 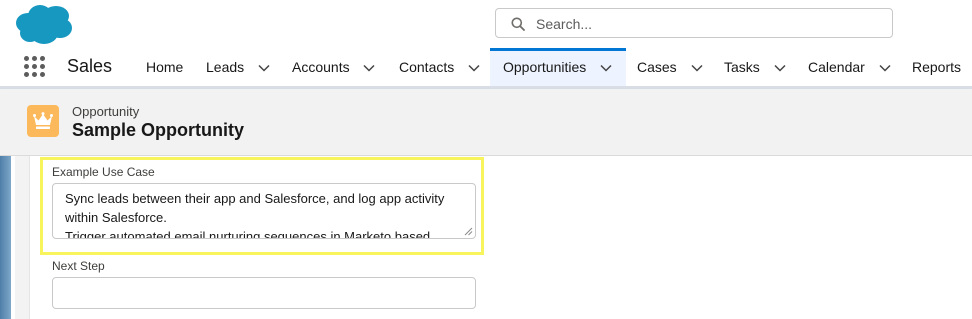 I want to click on next-step-input, so click(x=264, y=293).